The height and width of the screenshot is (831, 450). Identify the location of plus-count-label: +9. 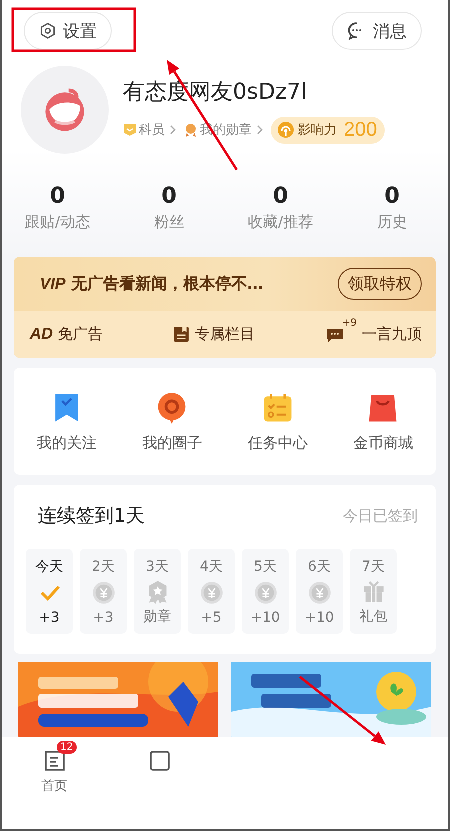
(349, 323).